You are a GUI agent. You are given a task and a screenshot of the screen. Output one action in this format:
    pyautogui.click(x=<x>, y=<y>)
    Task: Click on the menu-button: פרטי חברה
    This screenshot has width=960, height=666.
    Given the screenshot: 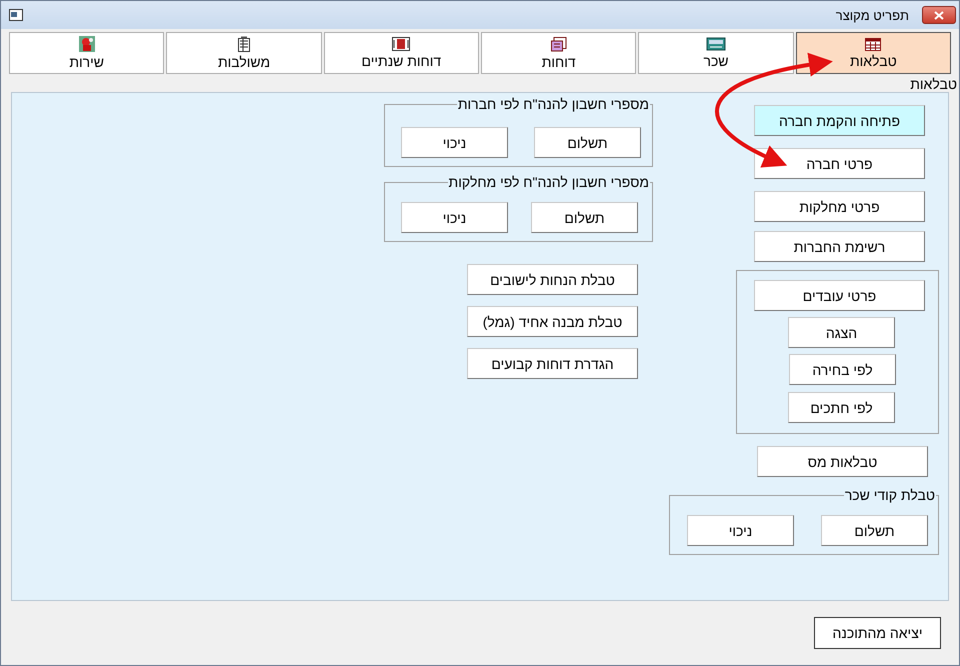 What is the action you would take?
    pyautogui.click(x=839, y=163)
    